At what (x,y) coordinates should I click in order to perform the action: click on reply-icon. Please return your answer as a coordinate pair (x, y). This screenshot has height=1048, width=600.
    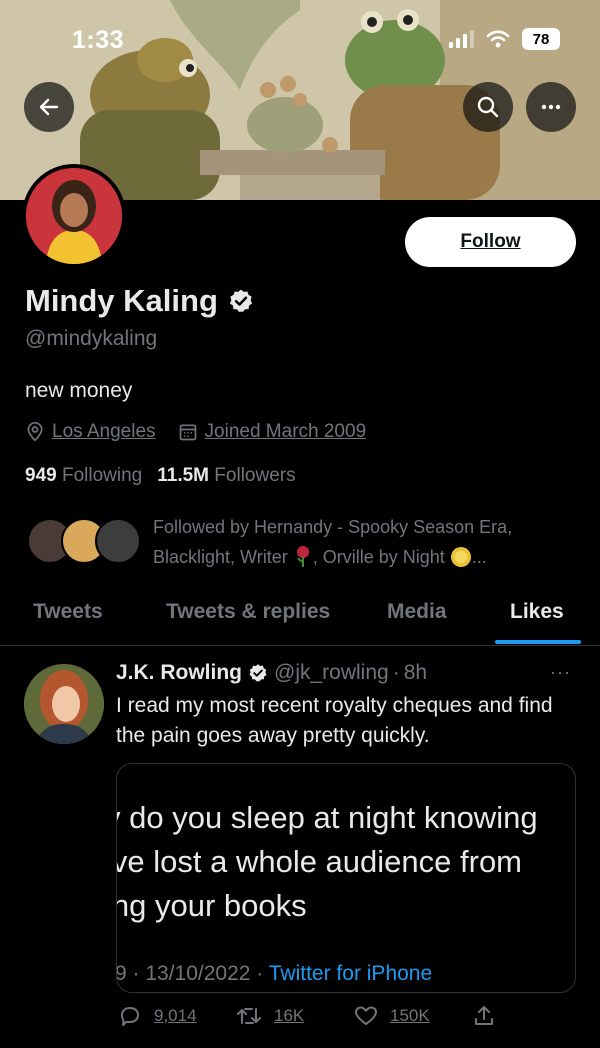
    Looking at the image, I should click on (130, 1016).